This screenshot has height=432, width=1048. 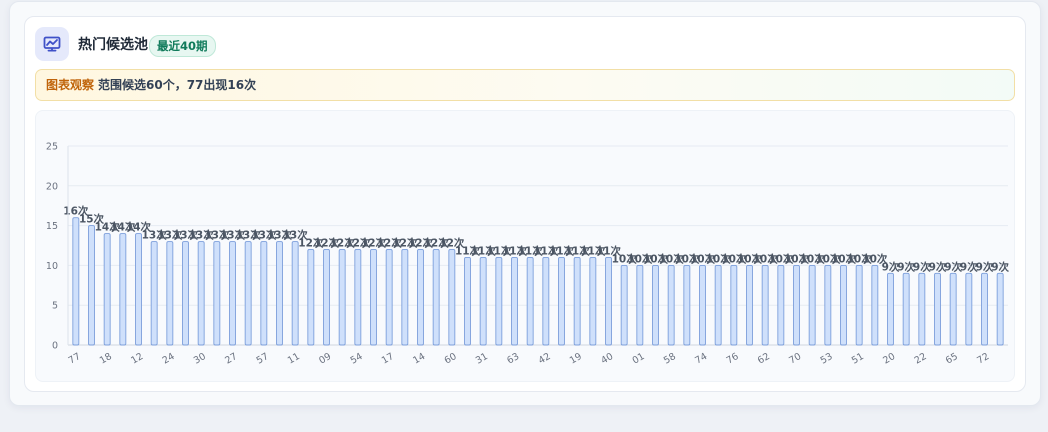 I want to click on x-tick-label: 42, so click(x=545, y=359).